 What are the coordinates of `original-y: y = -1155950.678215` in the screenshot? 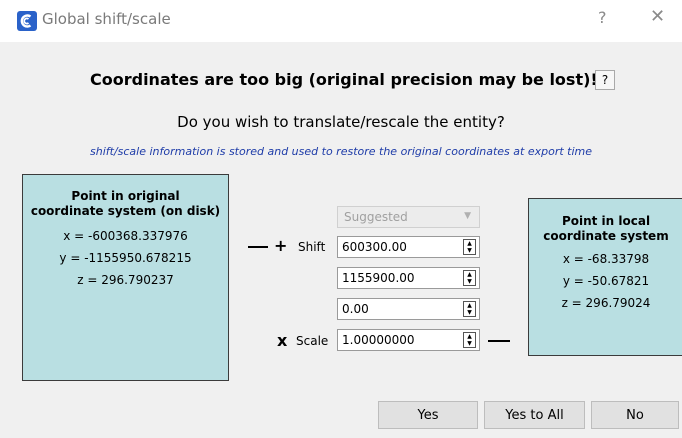 It's located at (125, 258).